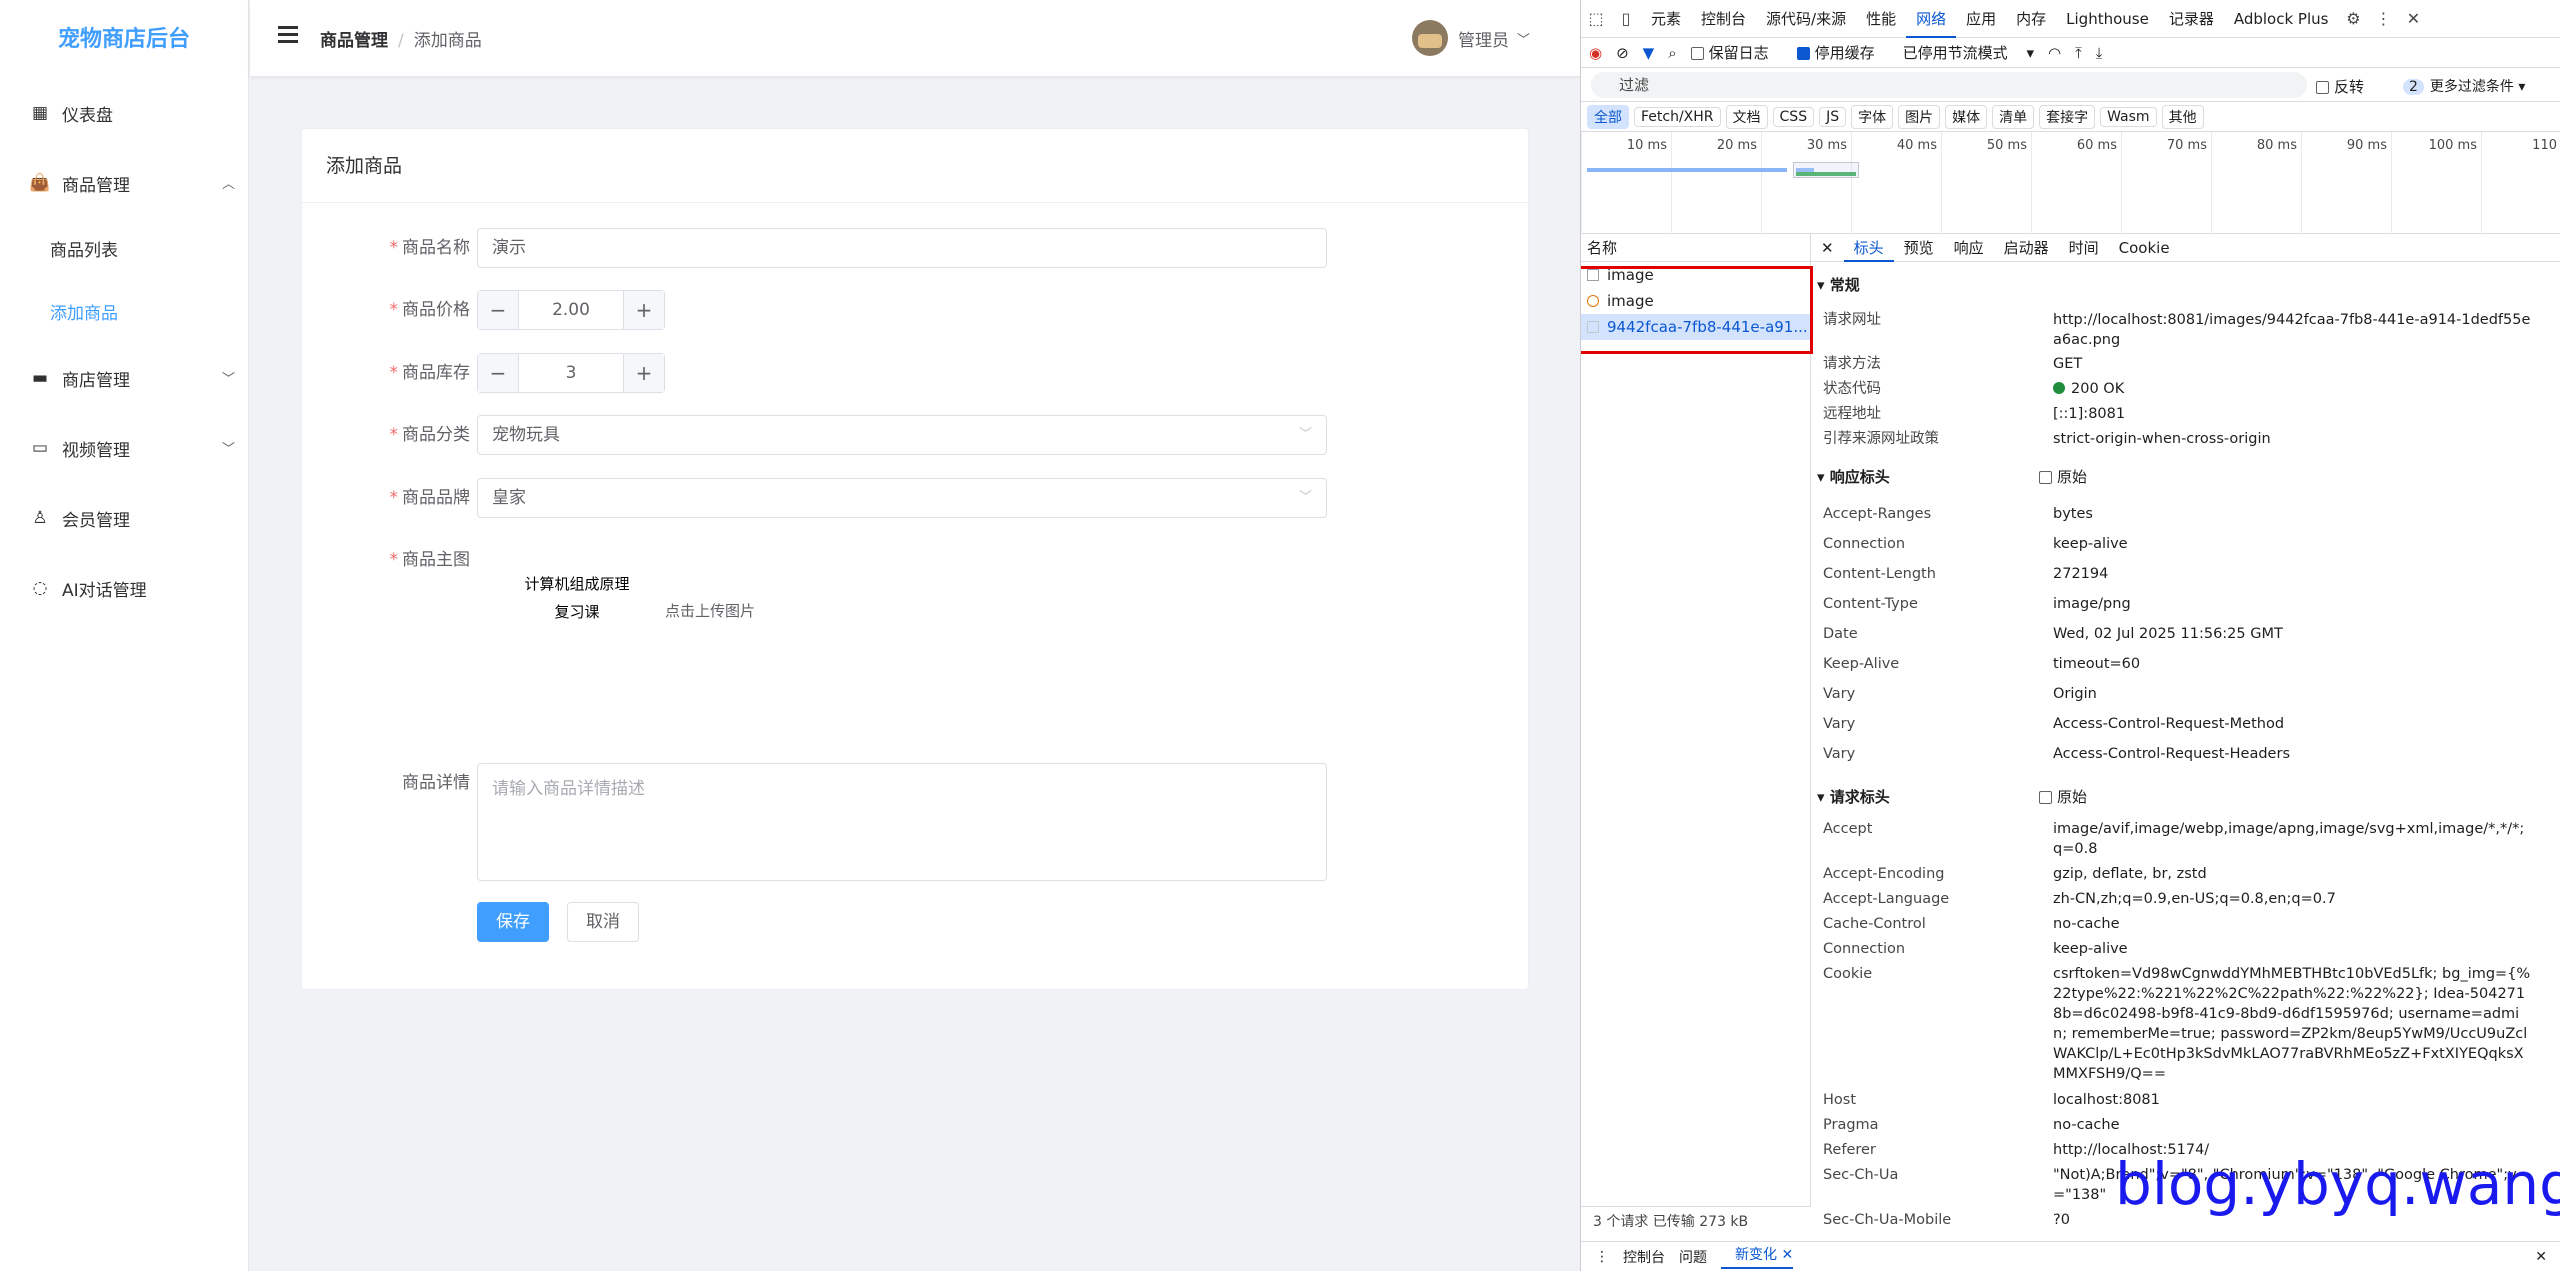  What do you see at coordinates (2031, 19) in the screenshot?
I see `tab-memory: 内存` at bounding box center [2031, 19].